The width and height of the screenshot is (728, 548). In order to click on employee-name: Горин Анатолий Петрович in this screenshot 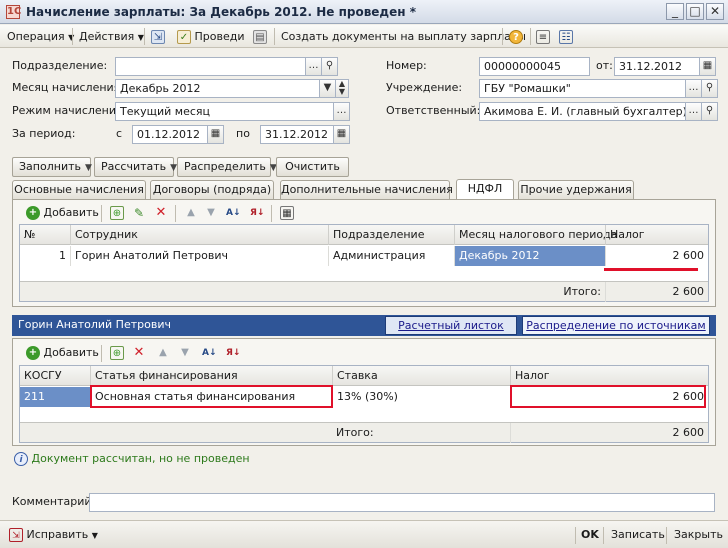, I will do `click(94, 324)`.